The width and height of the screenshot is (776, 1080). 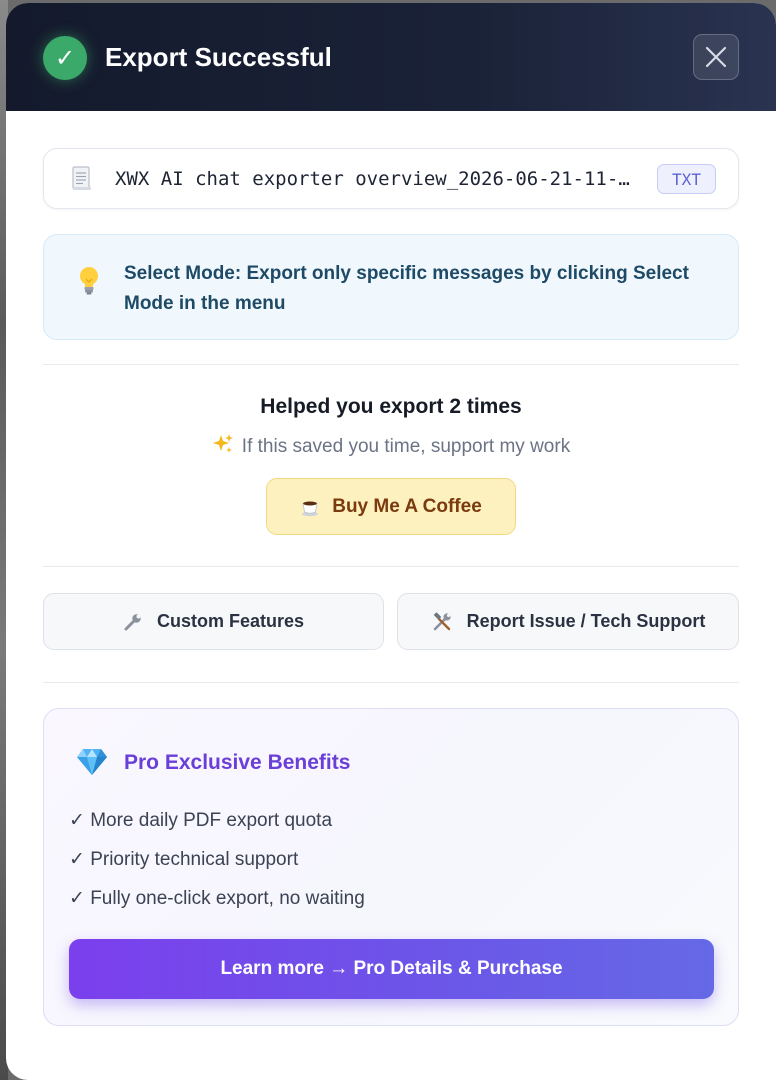 What do you see at coordinates (391, 57) in the screenshot?
I see `dialog-header: ✓ Export Successful` at bounding box center [391, 57].